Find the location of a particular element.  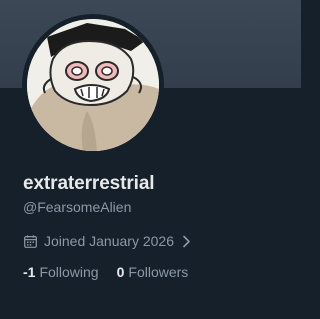

following-label: Following is located at coordinates (69, 272).